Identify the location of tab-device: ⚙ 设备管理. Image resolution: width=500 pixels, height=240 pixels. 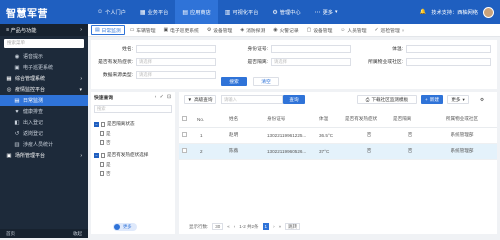
(220, 30).